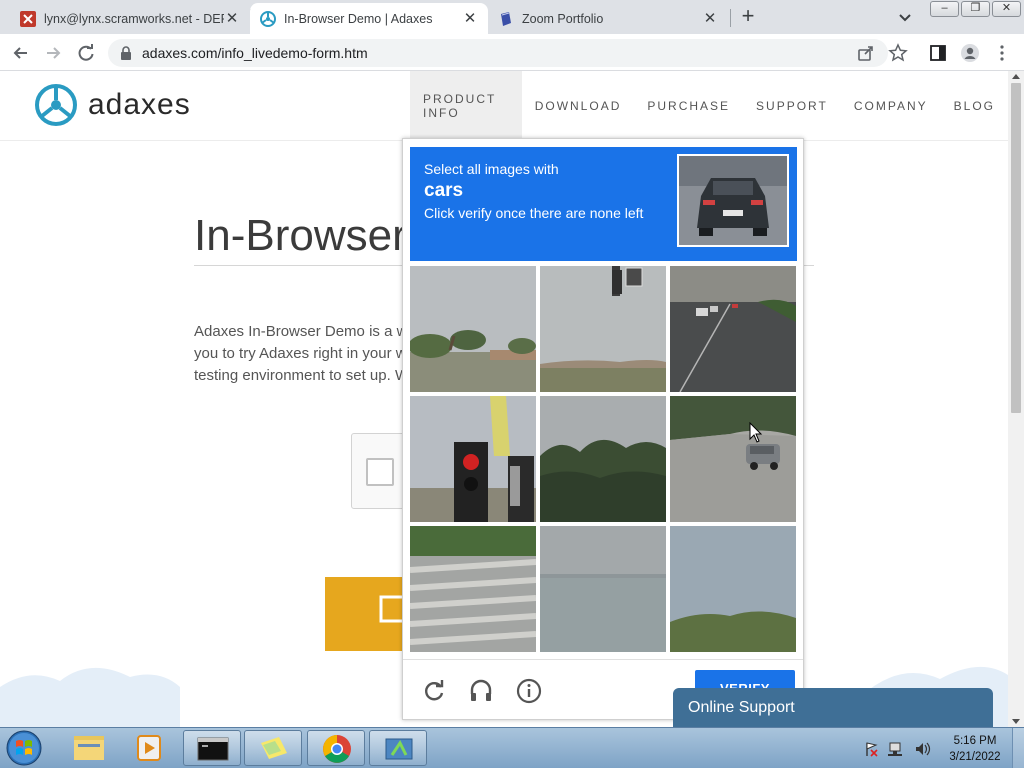  Describe the element at coordinates (792, 106) in the screenshot. I see `nav-support: SUPPORT` at that location.